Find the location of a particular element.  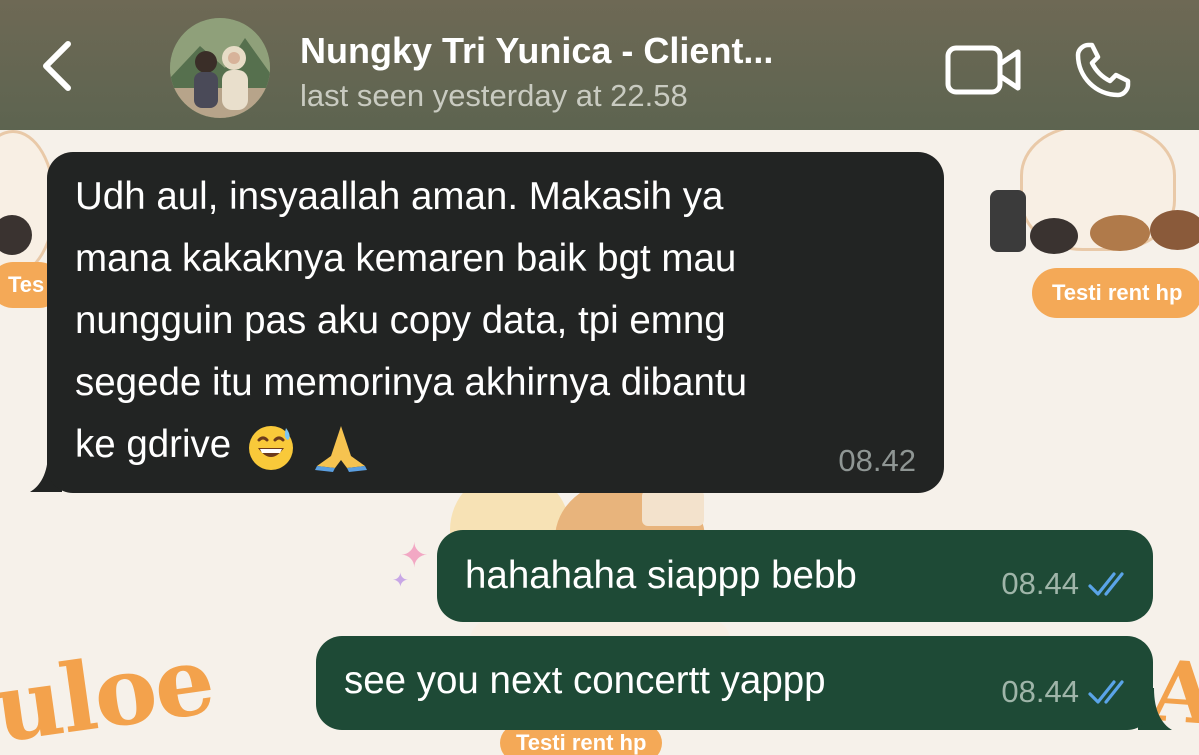

wallpaper-logo-text: uloe is located at coordinates (110, 690).